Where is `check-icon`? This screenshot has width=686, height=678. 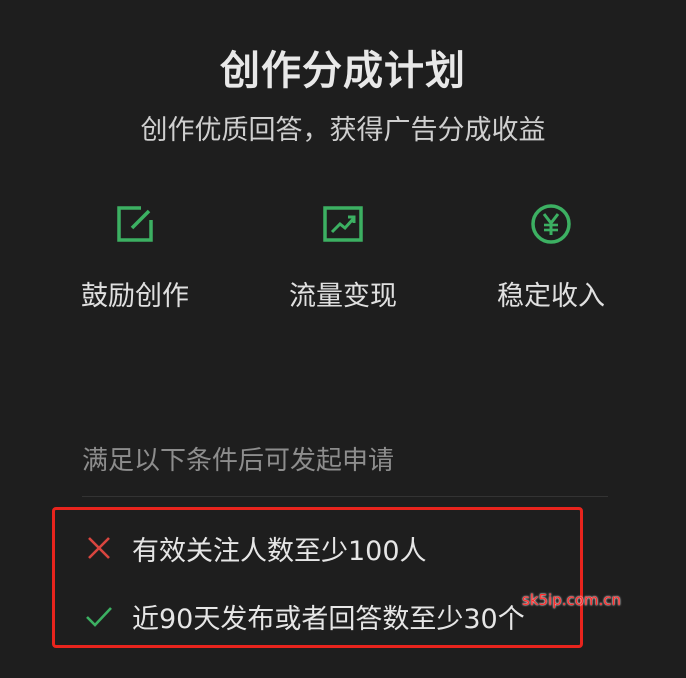 check-icon is located at coordinates (99, 617).